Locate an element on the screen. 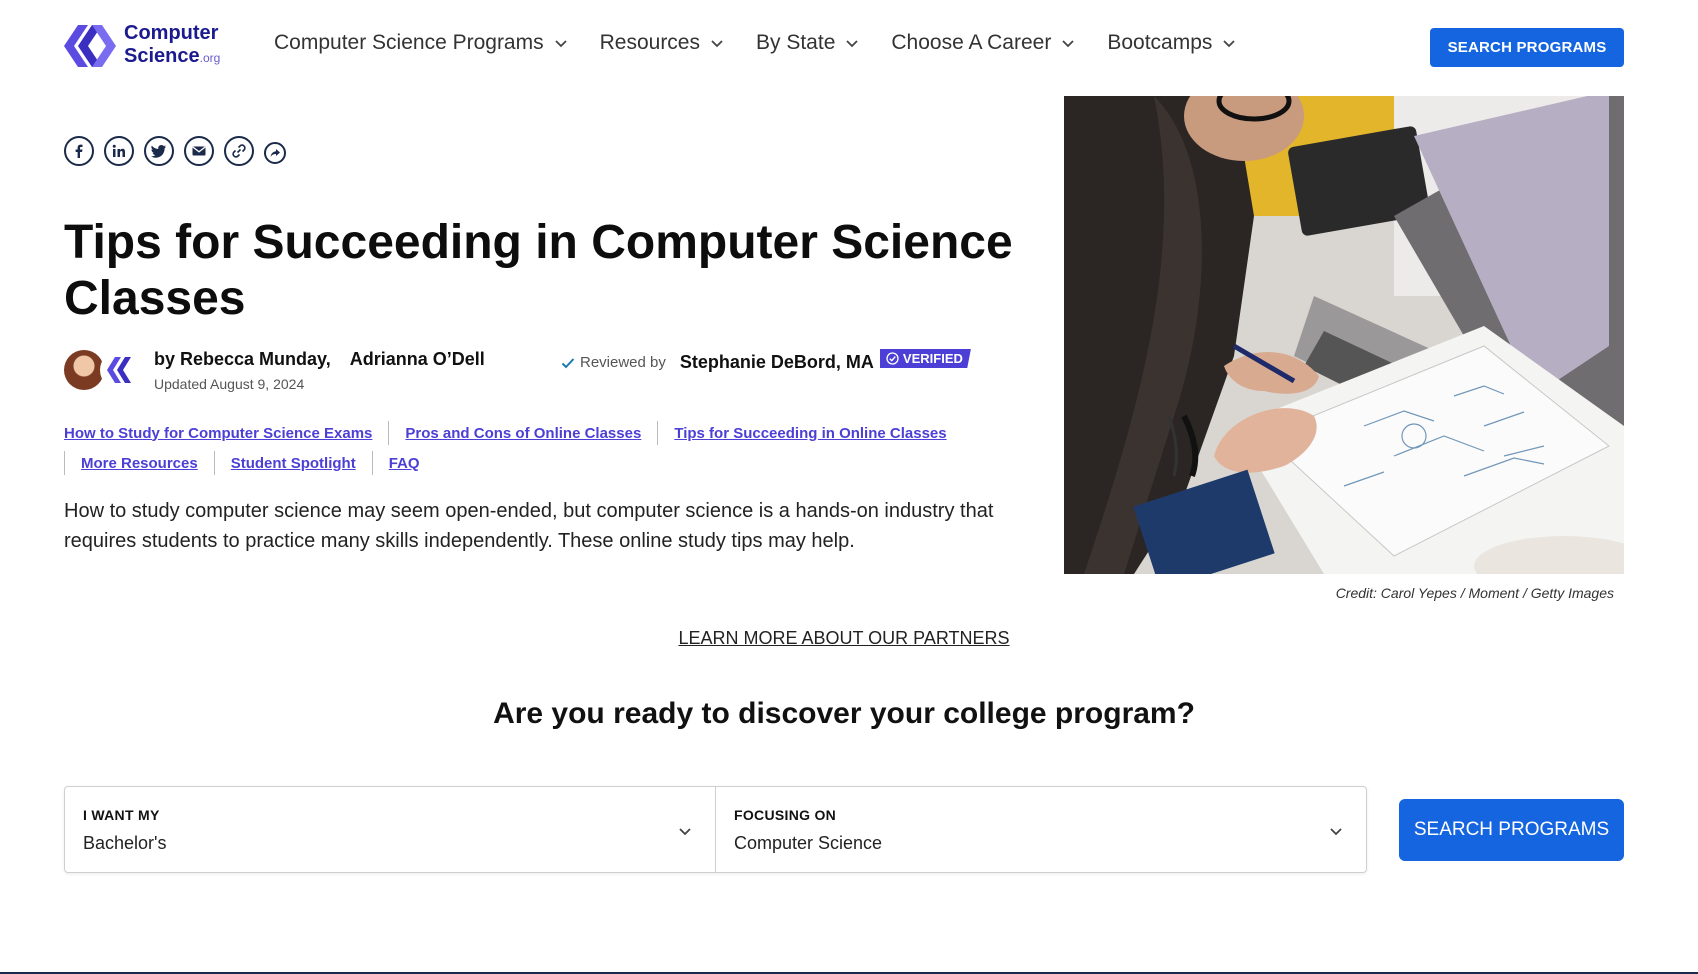 This screenshot has height=974, width=1698. header-search-programs-button: SEARCH PROGRAMS is located at coordinates (1527, 47).